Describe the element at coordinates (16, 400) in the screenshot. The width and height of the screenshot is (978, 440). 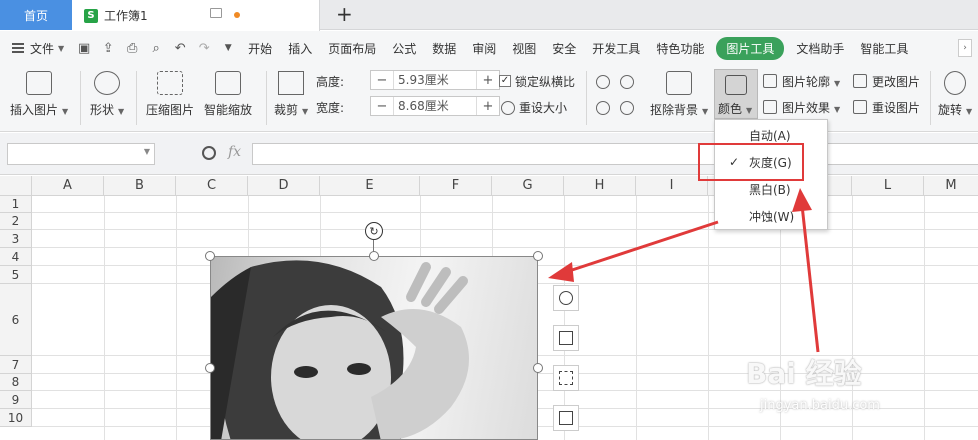
I see `row-header: 9` at that location.